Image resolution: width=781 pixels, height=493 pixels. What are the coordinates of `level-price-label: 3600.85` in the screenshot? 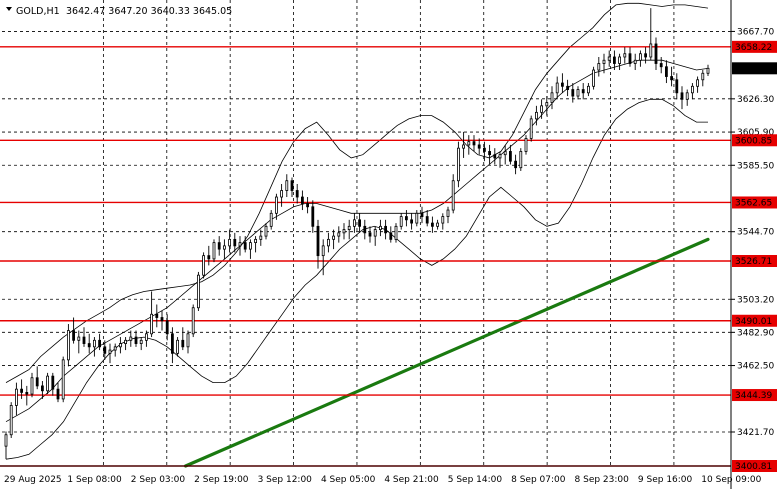 It's located at (753, 141).